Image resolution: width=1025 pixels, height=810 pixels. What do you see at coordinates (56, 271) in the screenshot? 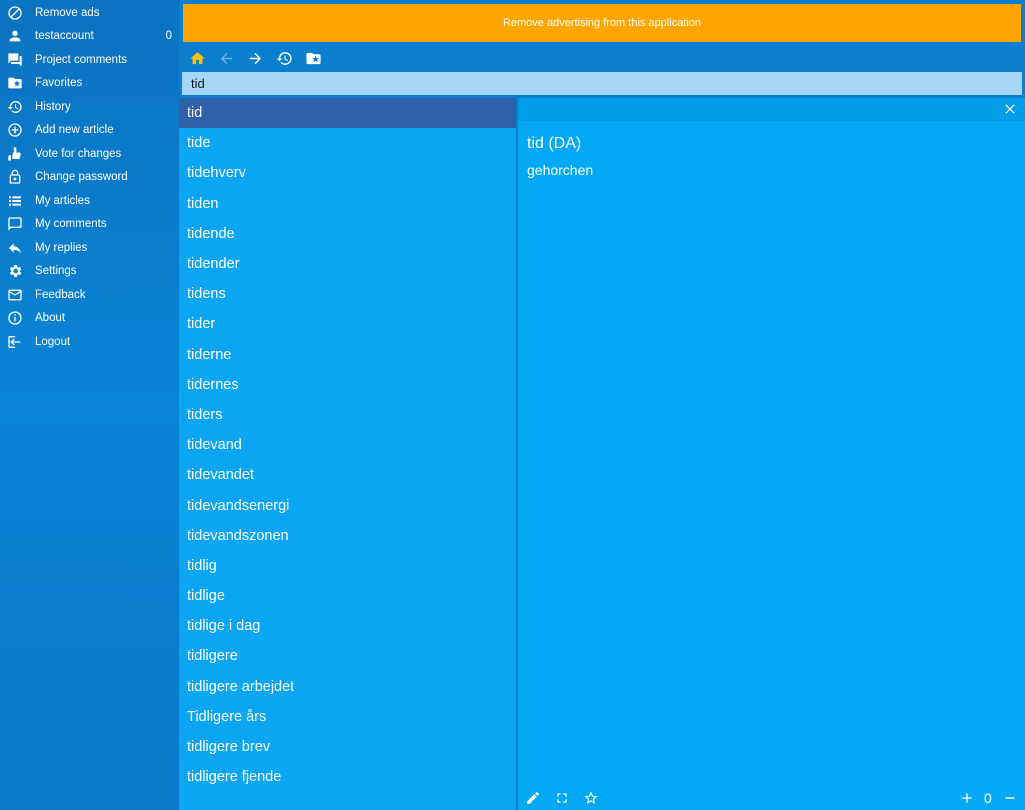
I see `sidebar-item-label: Settings` at bounding box center [56, 271].